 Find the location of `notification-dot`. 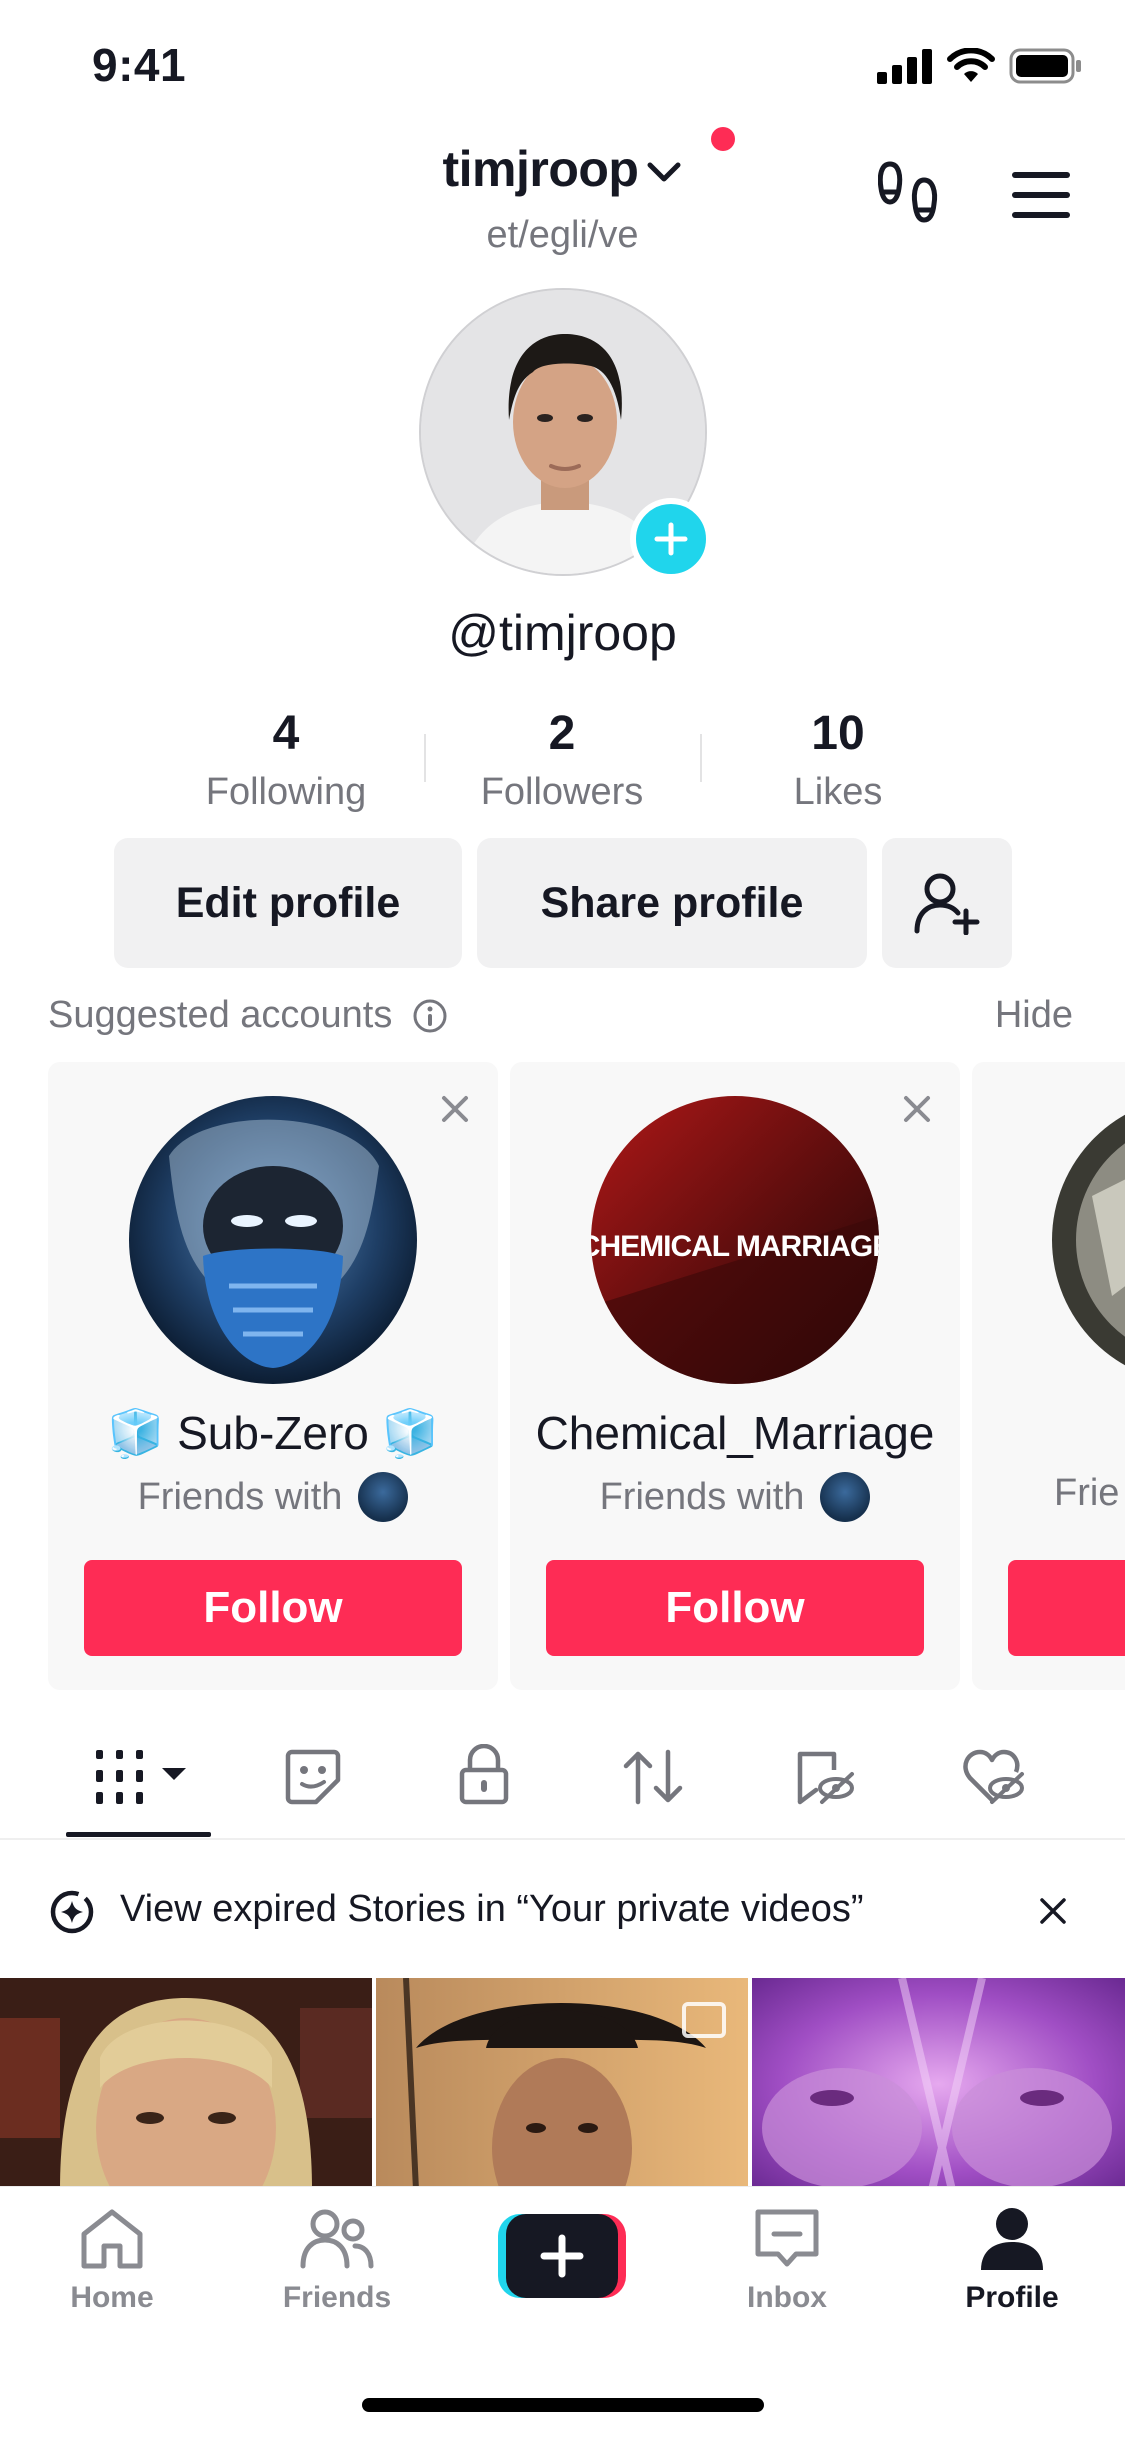

notification-dot is located at coordinates (723, 139).